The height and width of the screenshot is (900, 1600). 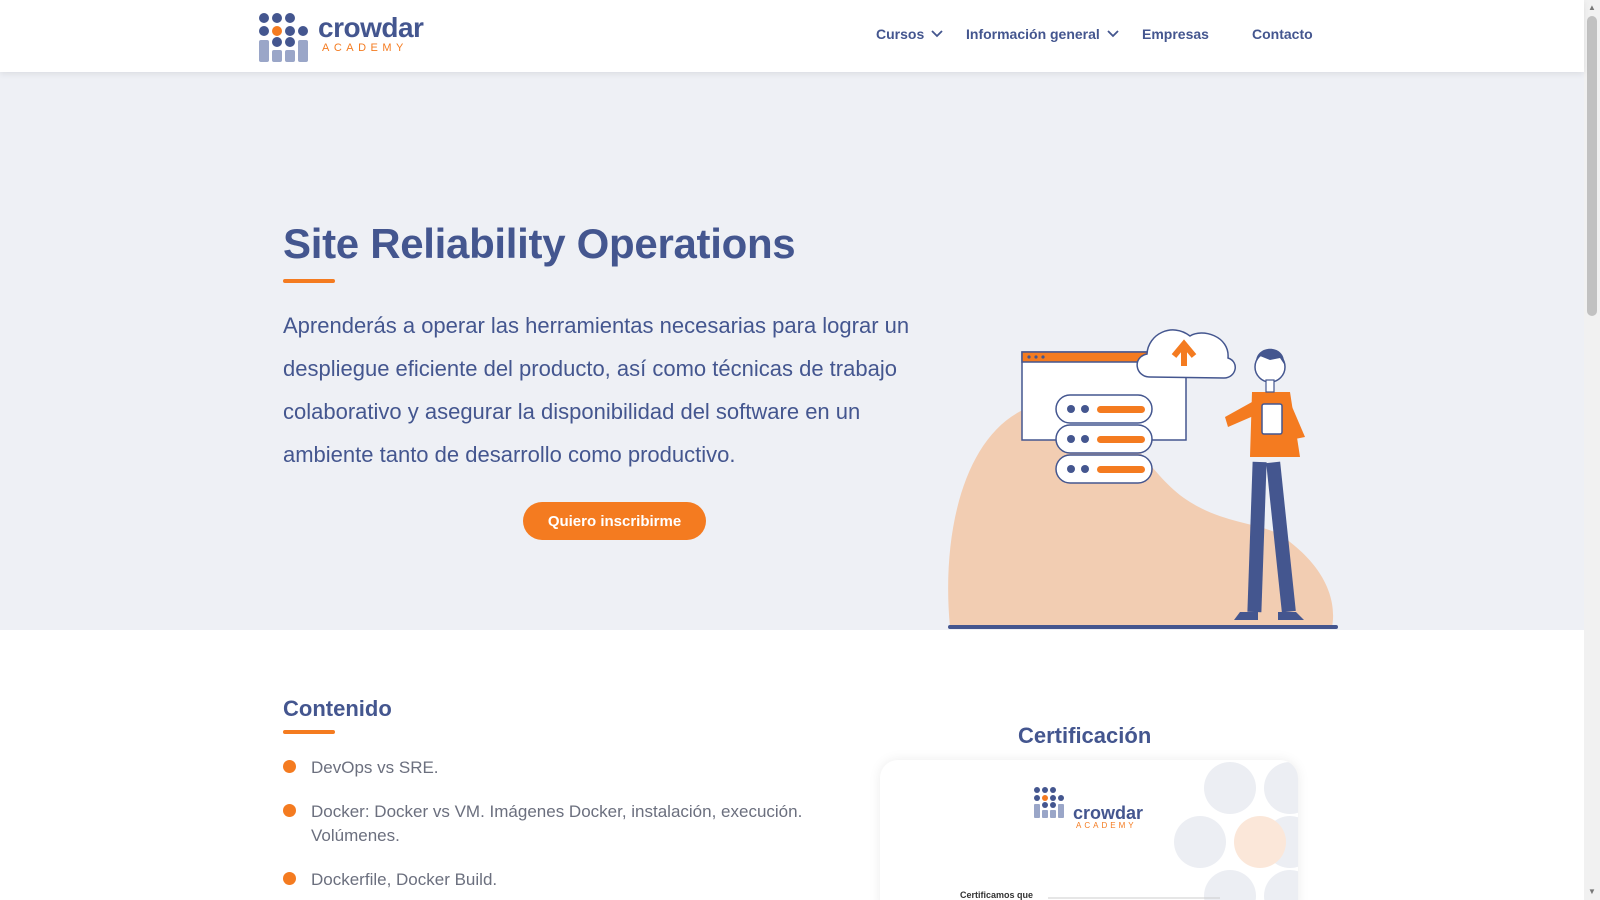 I want to click on nav-informacion-label: Información general, so click(x=1033, y=34).